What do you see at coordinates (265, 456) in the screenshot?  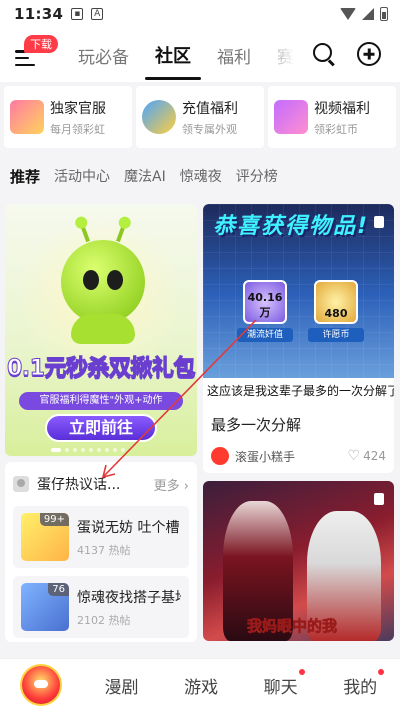 I see `author-name: 滚蛋小糕手` at bounding box center [265, 456].